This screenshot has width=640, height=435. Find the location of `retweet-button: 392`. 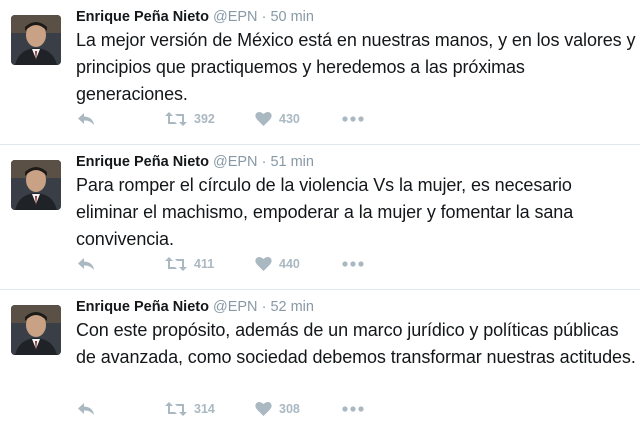

retweet-button: 392 is located at coordinates (190, 119).